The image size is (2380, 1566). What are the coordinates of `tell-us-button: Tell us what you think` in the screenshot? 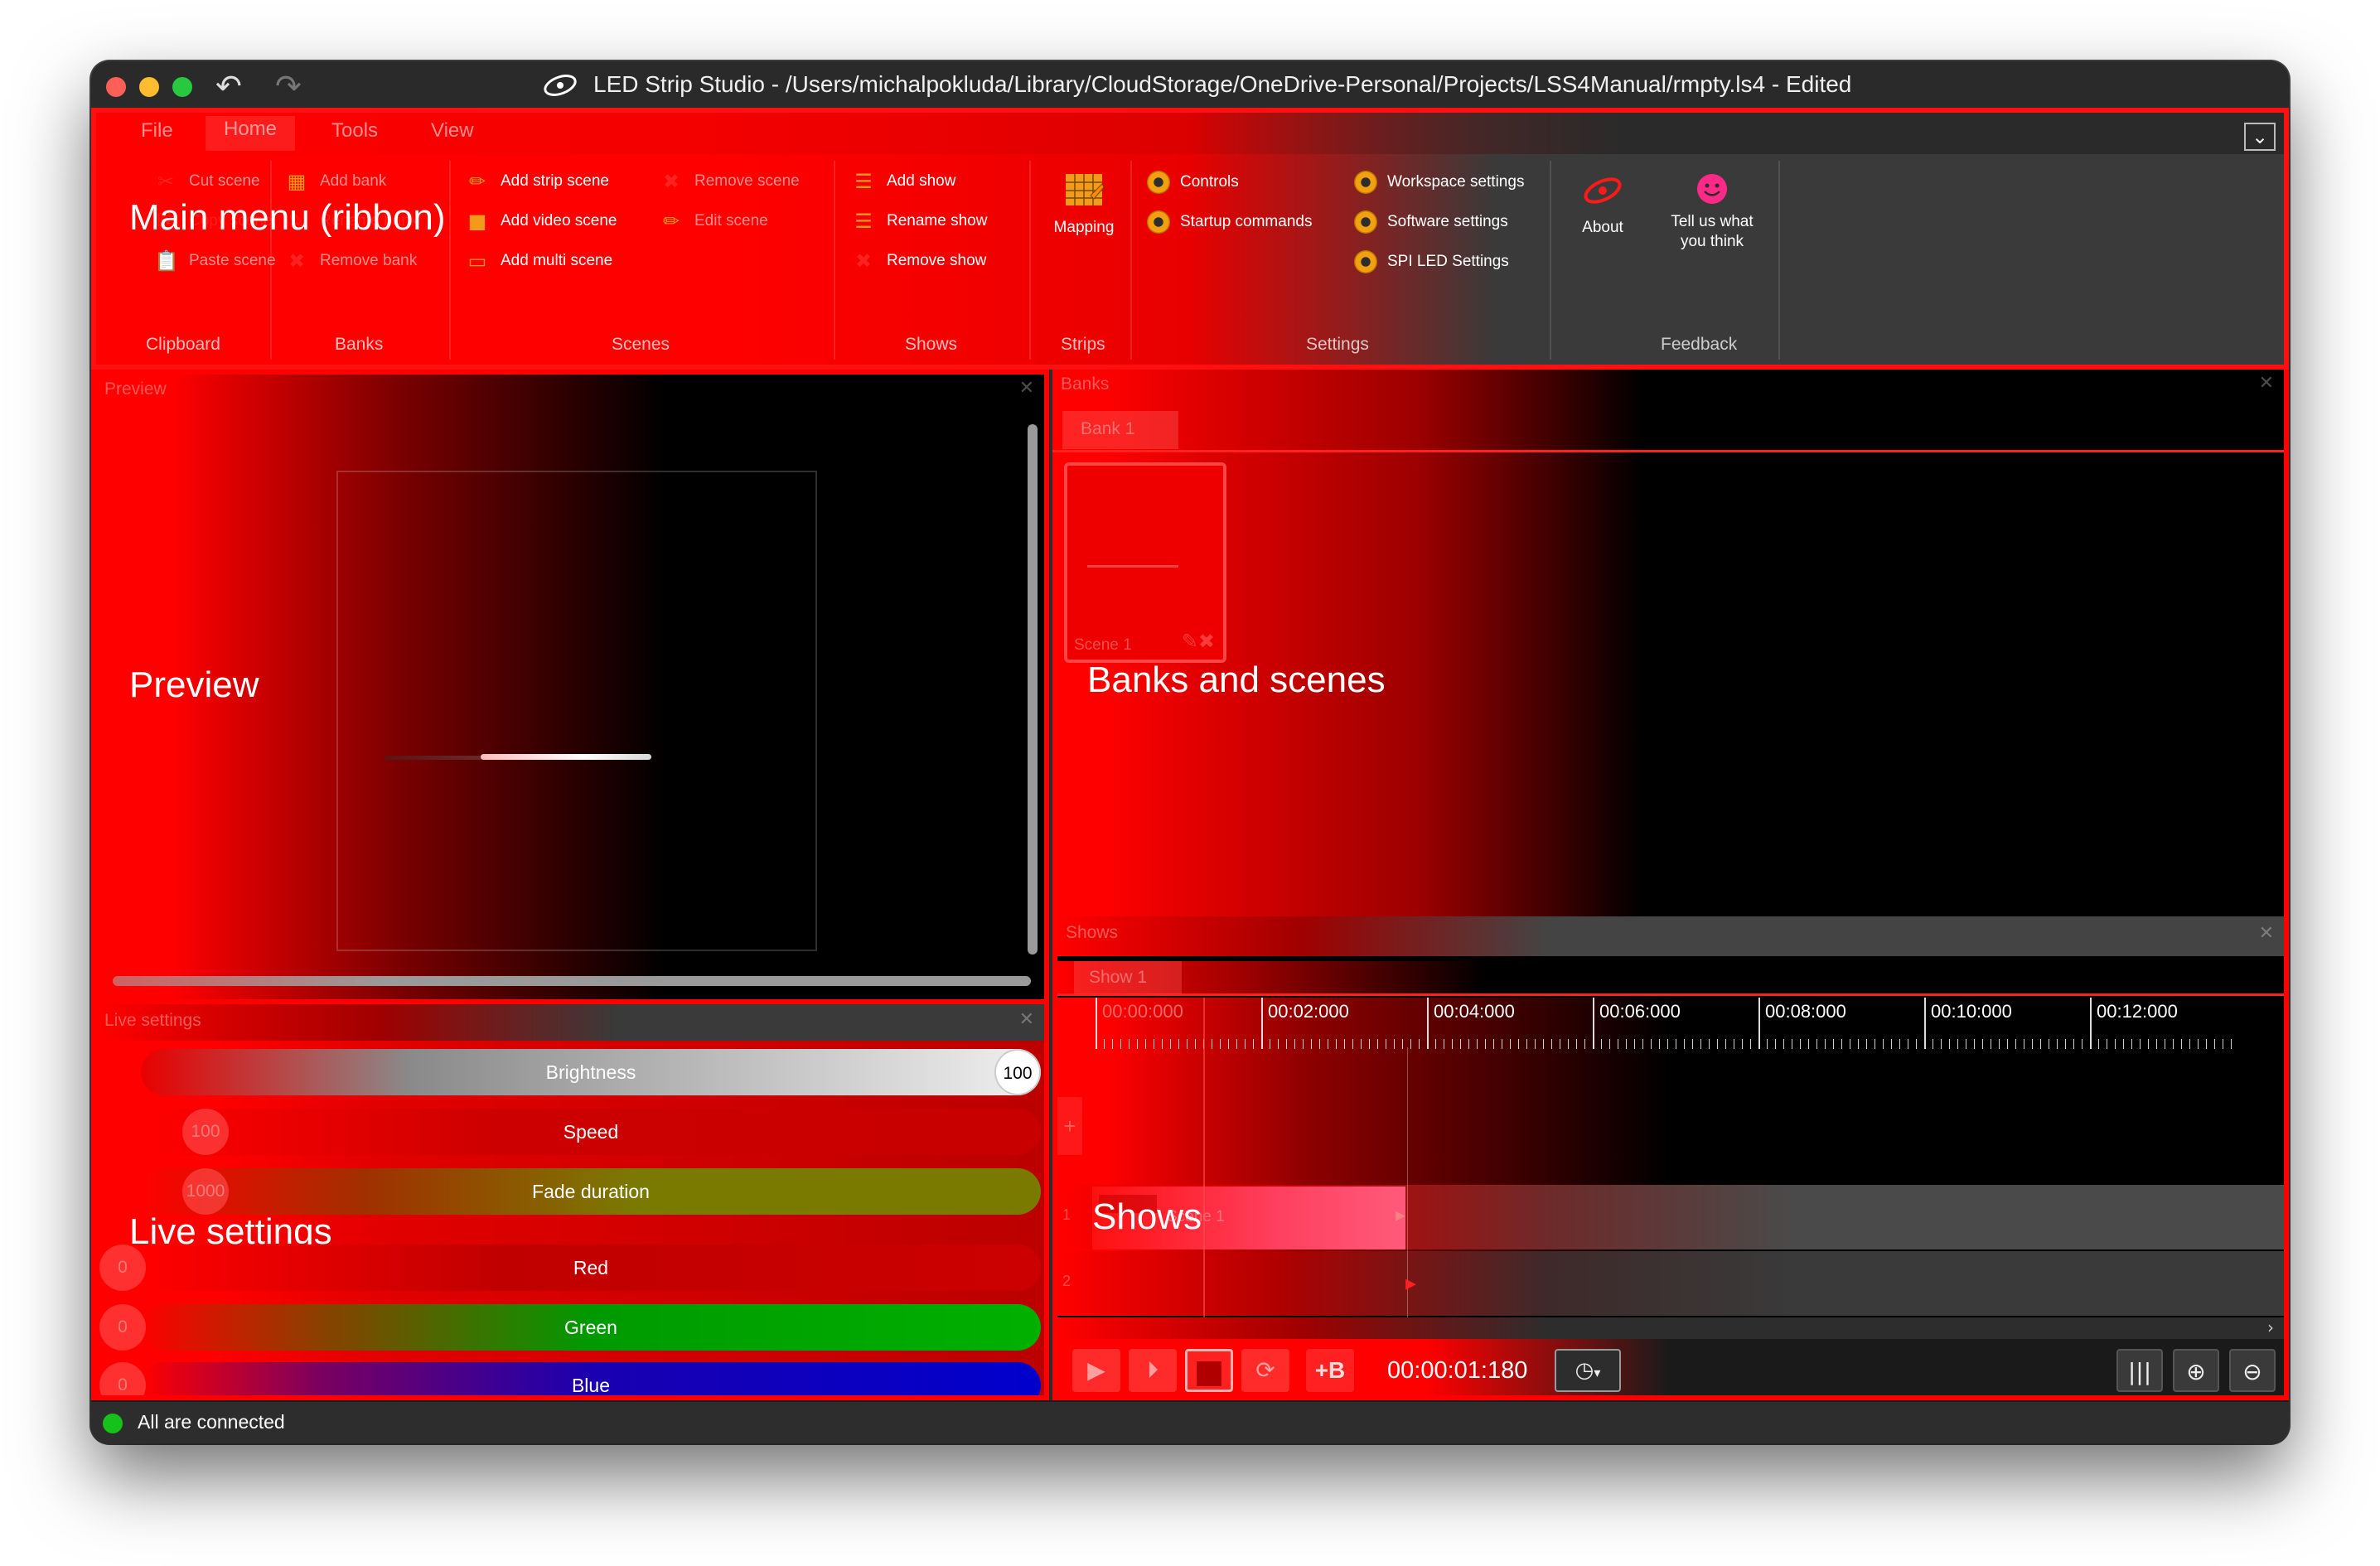 It's located at (1712, 212).